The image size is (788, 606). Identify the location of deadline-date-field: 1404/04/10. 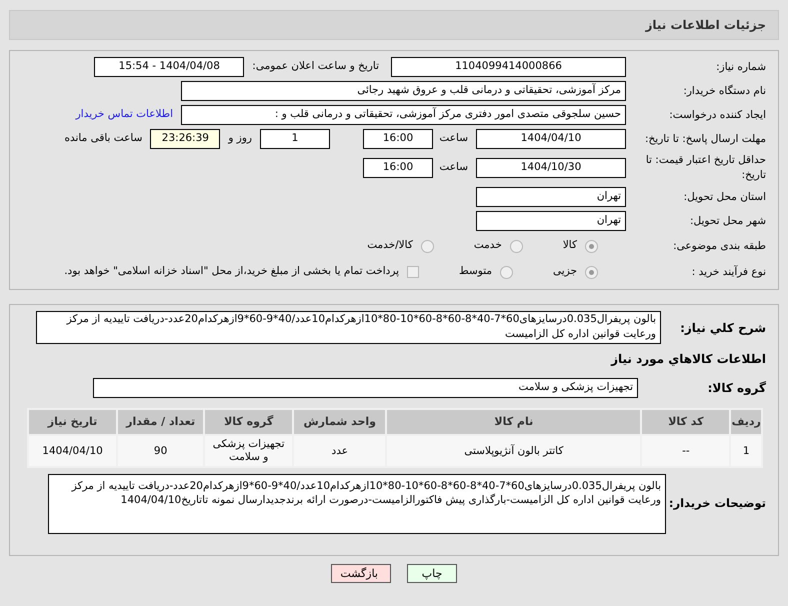
(551, 139).